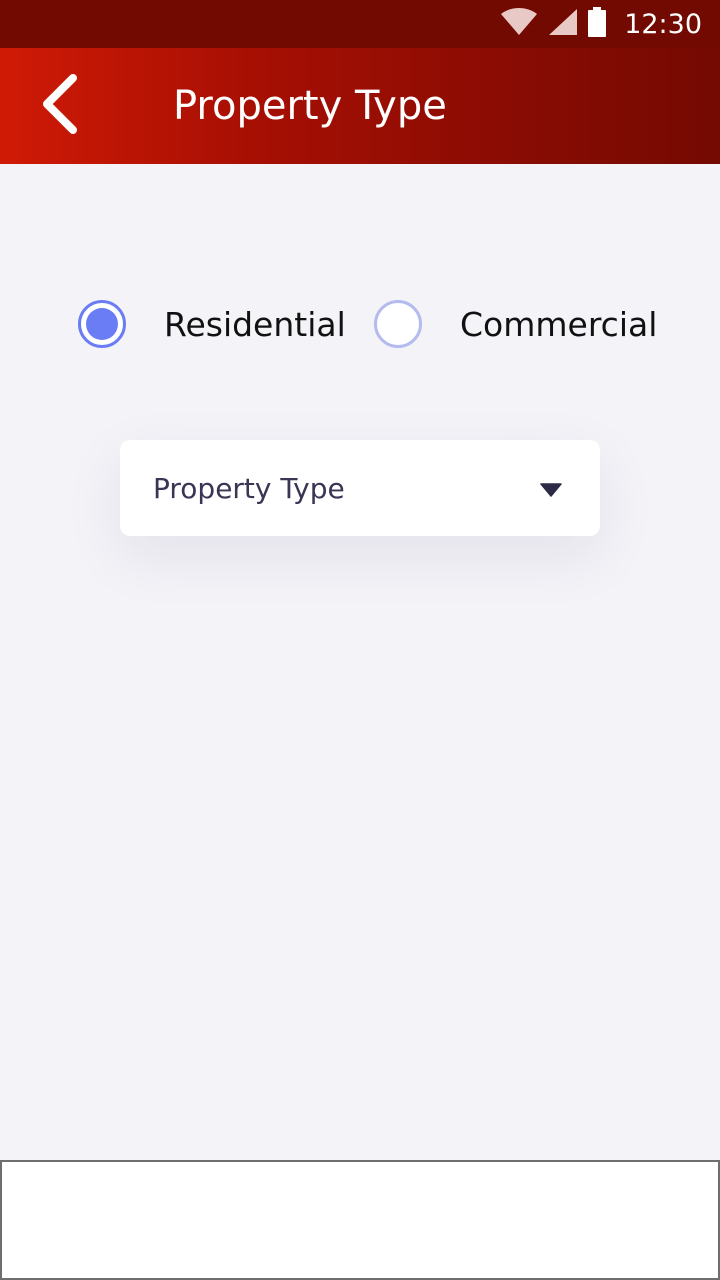 The height and width of the screenshot is (1280, 720). I want to click on battery-icon, so click(597, 24).